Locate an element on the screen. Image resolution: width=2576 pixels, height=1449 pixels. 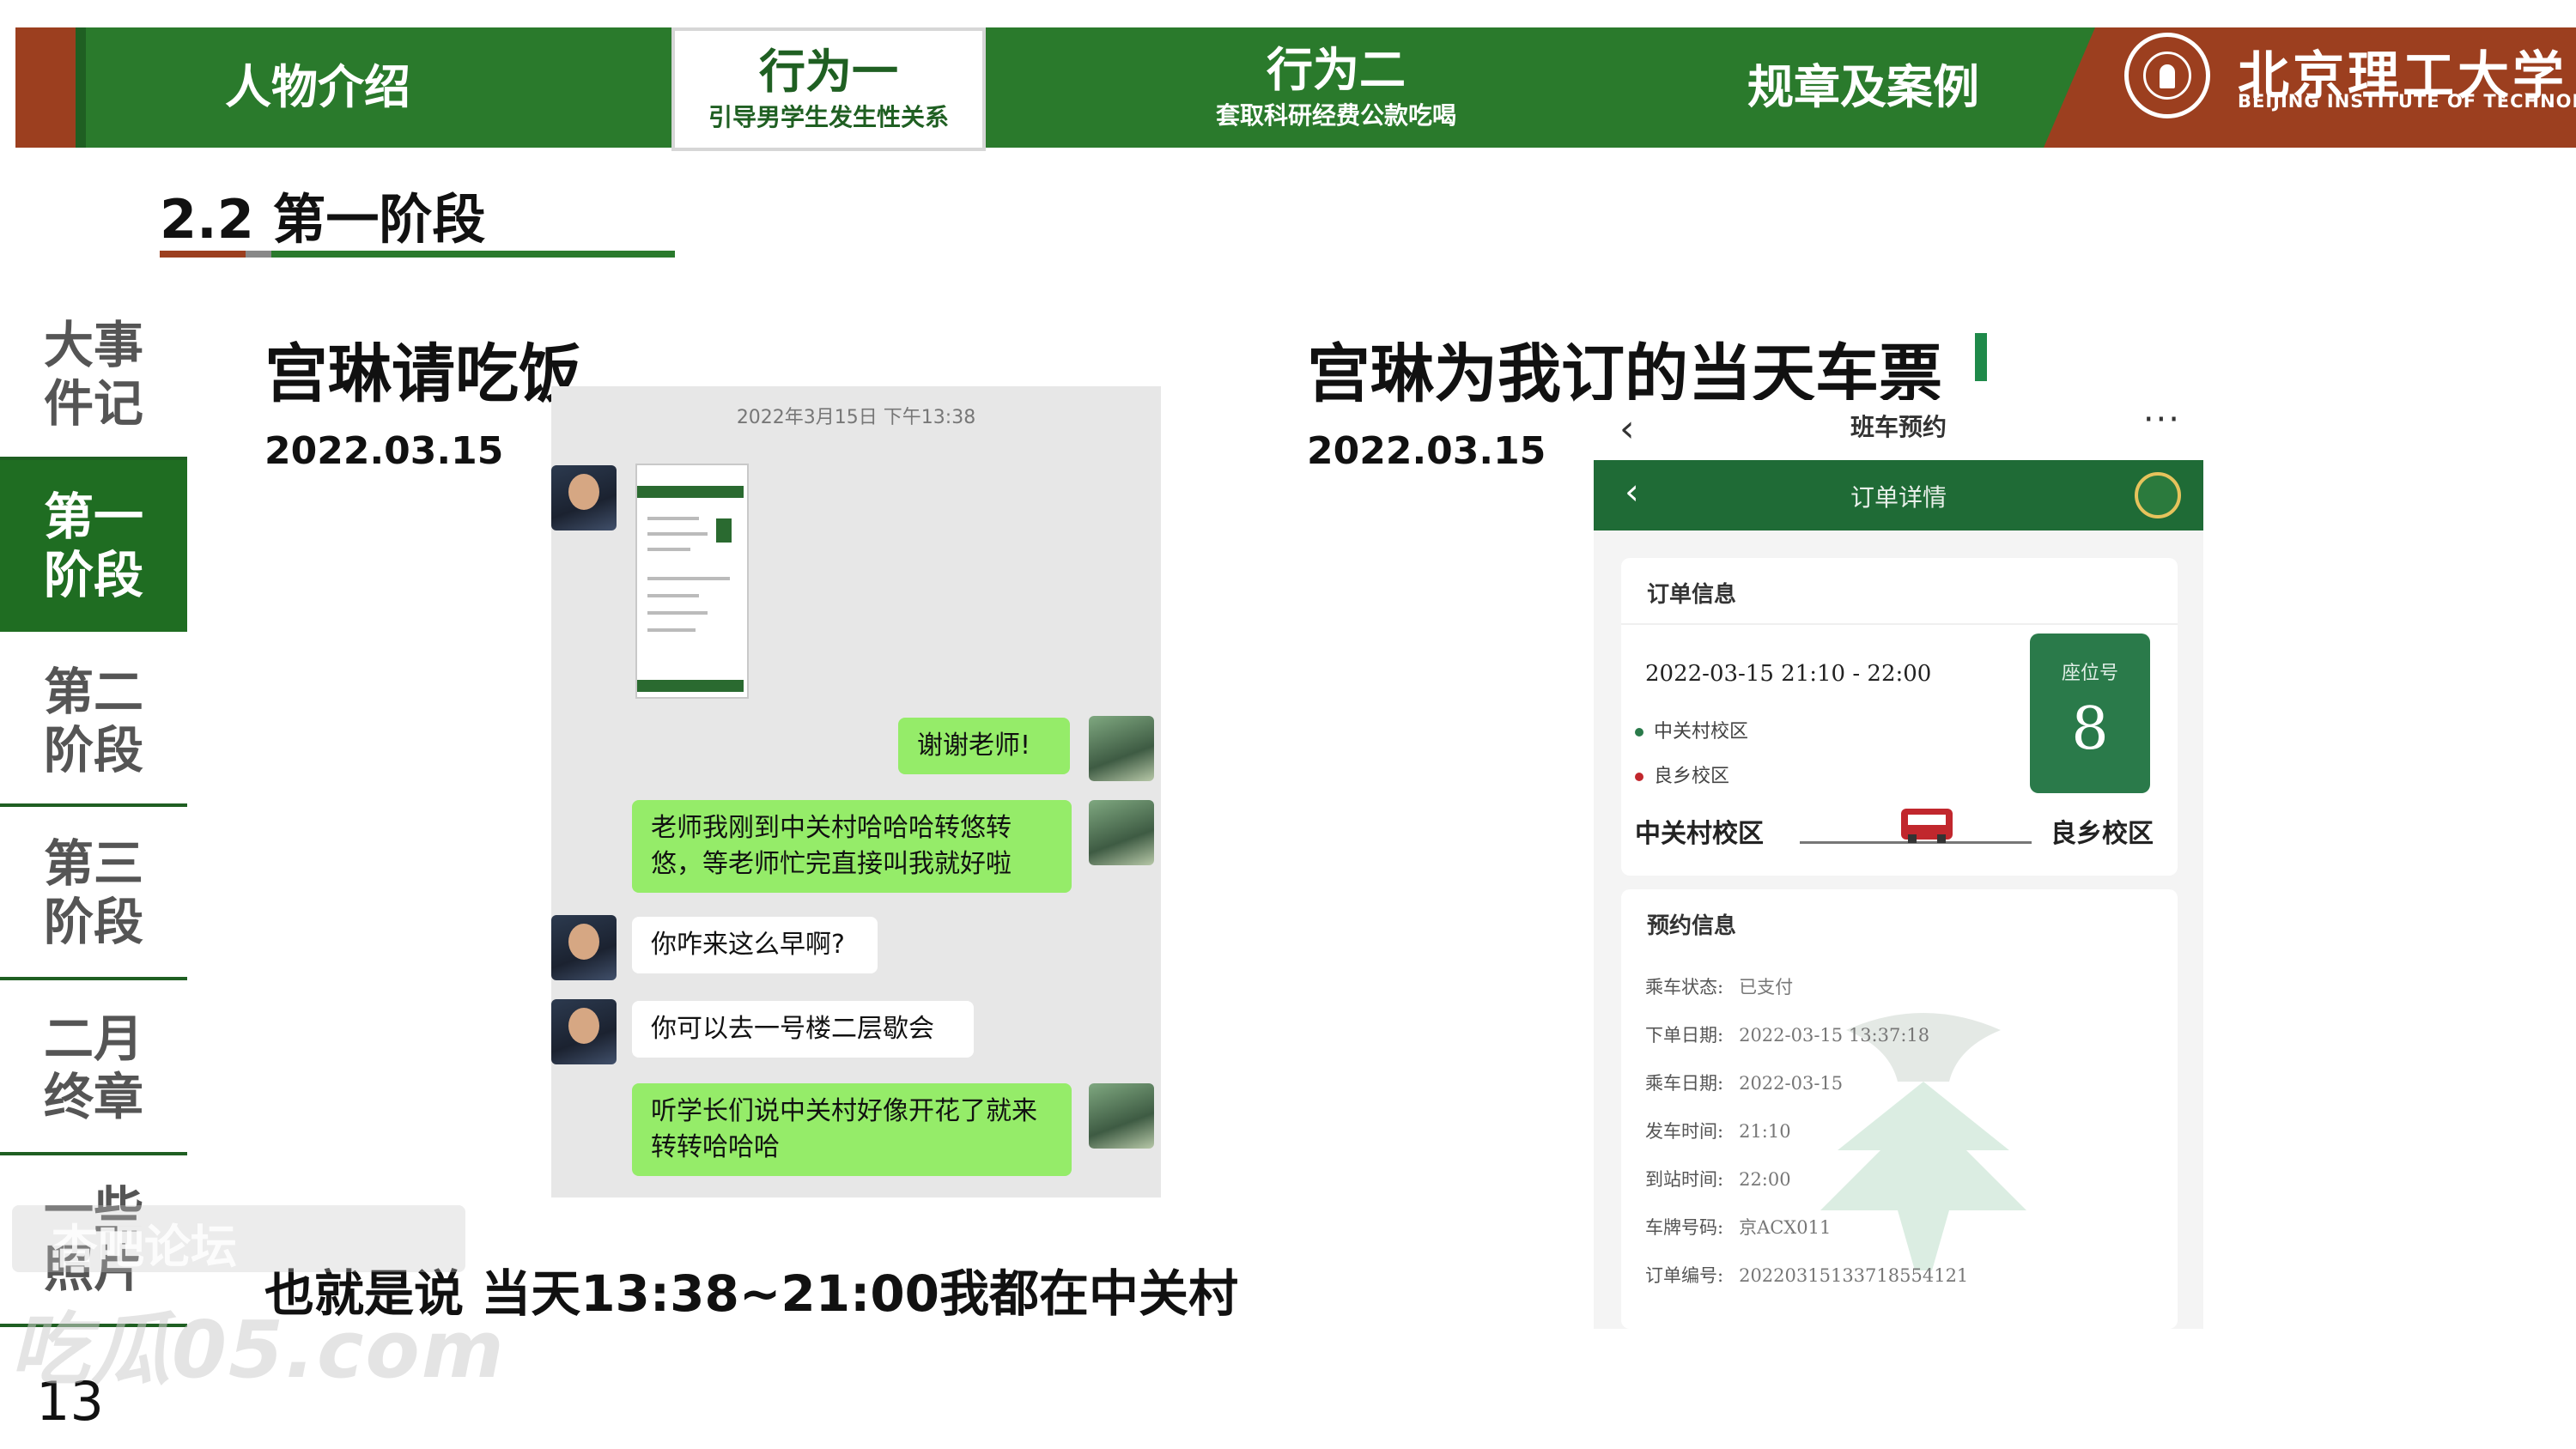
order-card-title: 订单信息 is located at coordinates (1692, 595).